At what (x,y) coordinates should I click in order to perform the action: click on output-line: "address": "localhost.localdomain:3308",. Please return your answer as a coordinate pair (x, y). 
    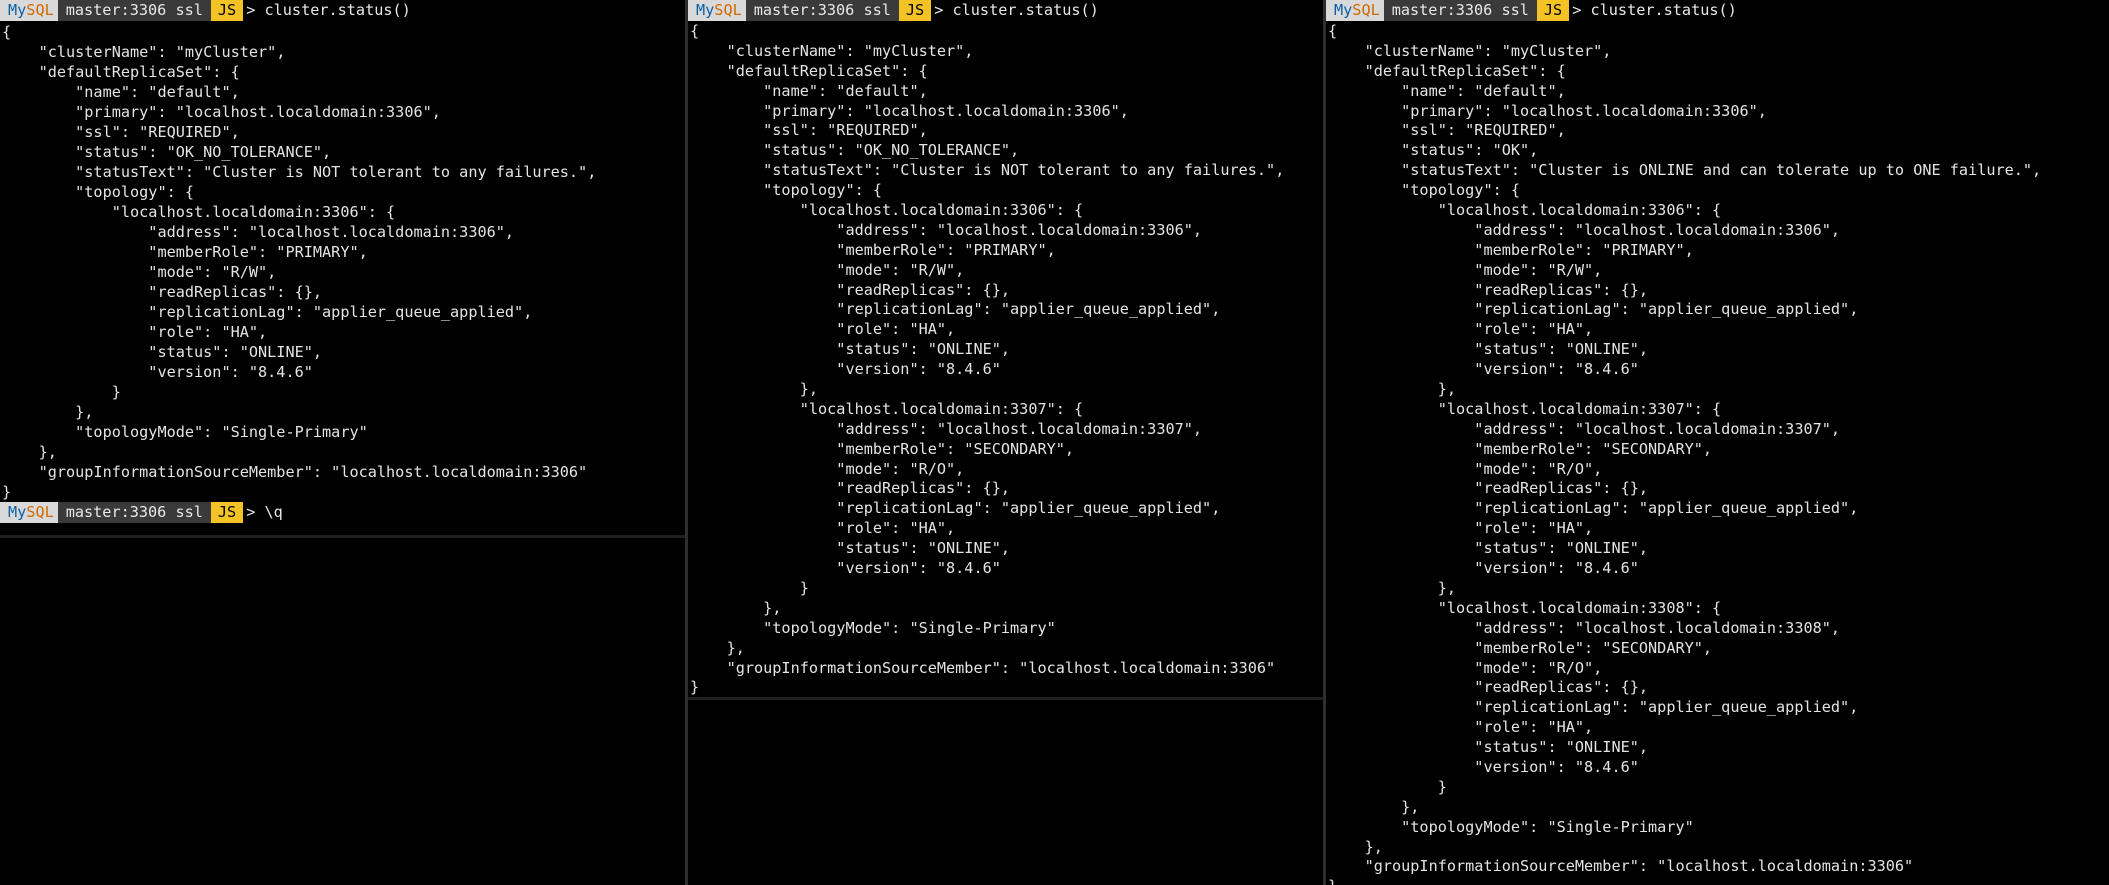
    Looking at the image, I should click on (1584, 627).